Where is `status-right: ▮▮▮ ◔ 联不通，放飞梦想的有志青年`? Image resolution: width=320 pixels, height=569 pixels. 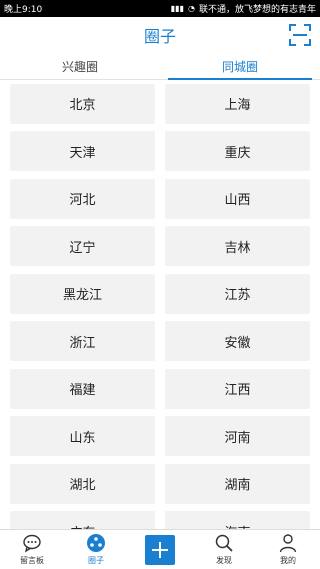 status-right: ▮▮▮ ◔ 联不通，放飞梦想的有志青年 is located at coordinates (243, 8).